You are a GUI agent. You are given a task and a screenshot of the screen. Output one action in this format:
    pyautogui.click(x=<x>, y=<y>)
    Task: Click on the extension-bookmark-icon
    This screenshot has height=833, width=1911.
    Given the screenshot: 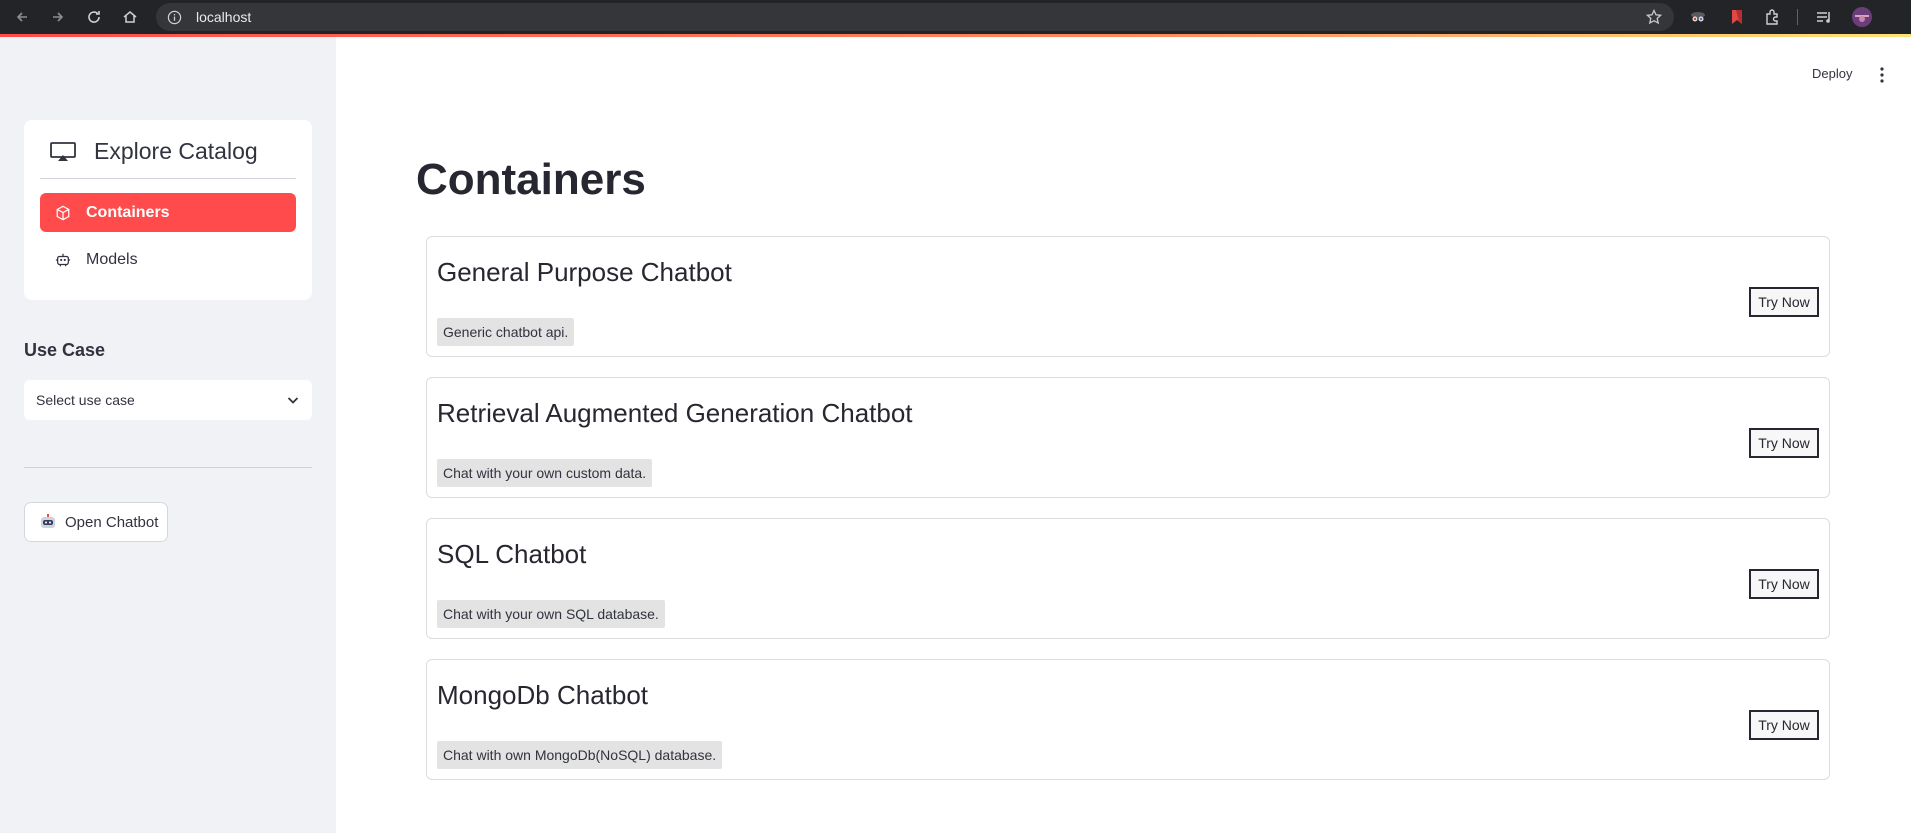 What is the action you would take?
    pyautogui.click(x=1737, y=17)
    